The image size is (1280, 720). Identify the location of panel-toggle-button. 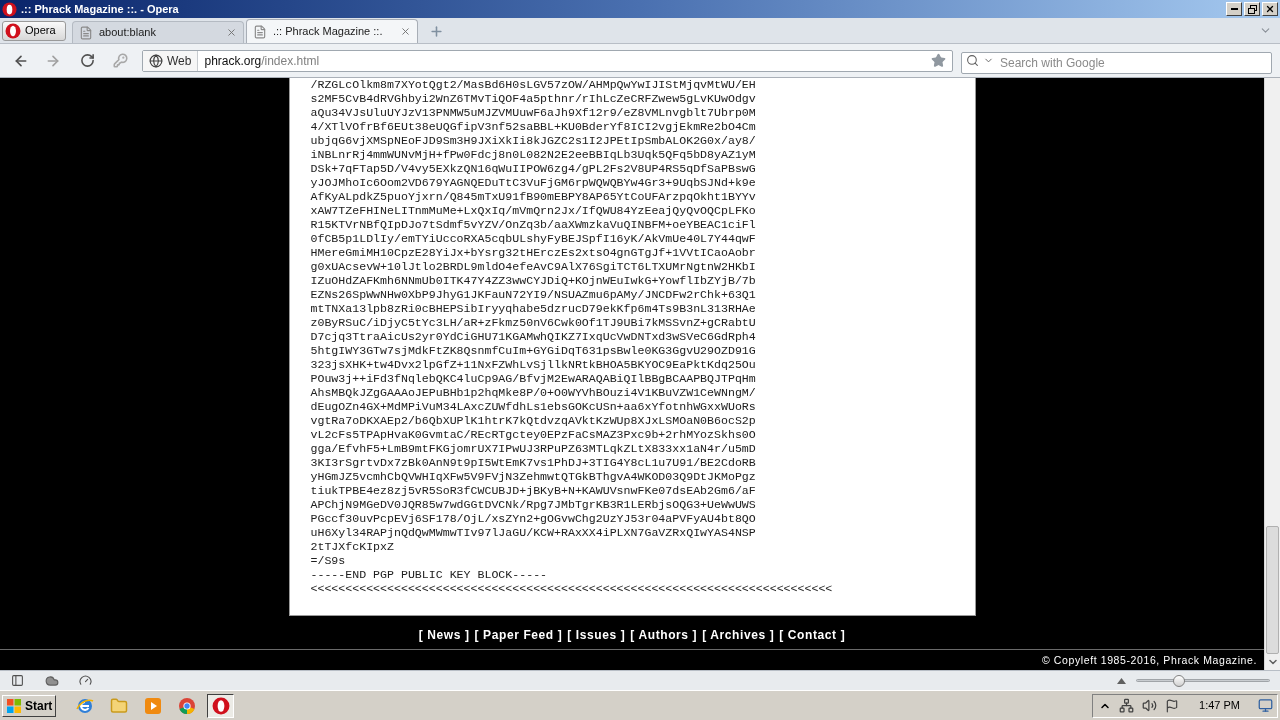
(17, 680).